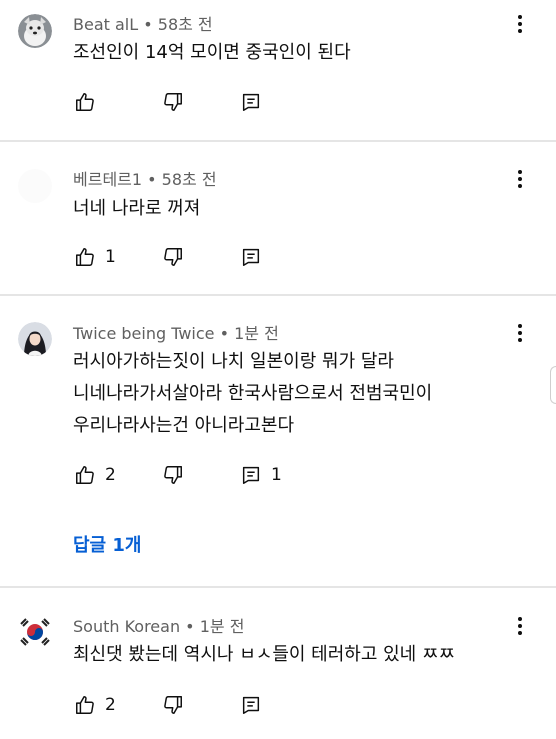 This screenshot has width=556, height=739. I want to click on author-name: 베르테르1, so click(107, 179).